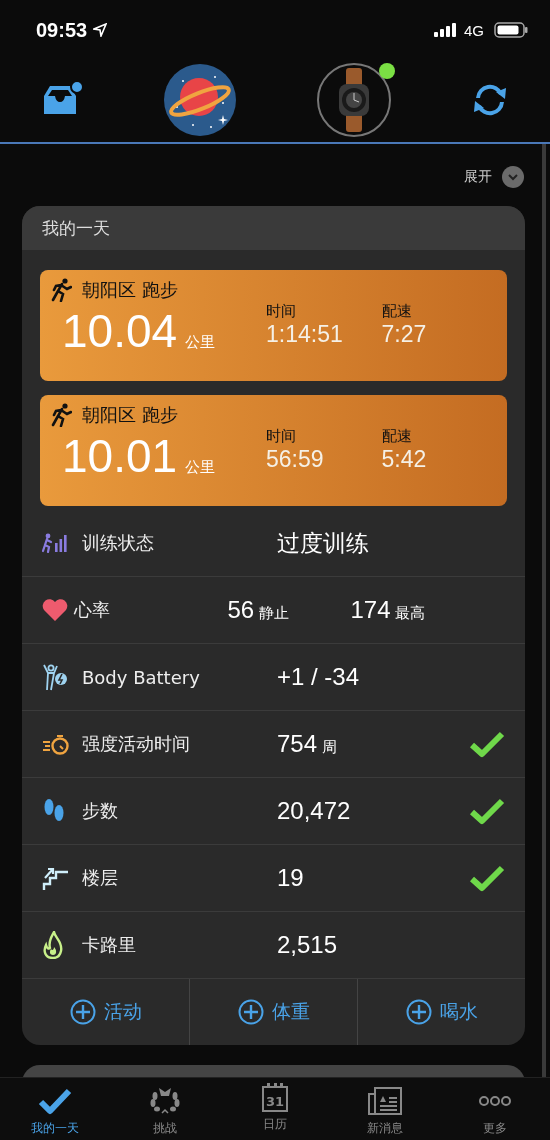 This screenshot has width=550, height=1140. What do you see at coordinates (404, 334) in the screenshot?
I see `pace-value: 7:27` at bounding box center [404, 334].